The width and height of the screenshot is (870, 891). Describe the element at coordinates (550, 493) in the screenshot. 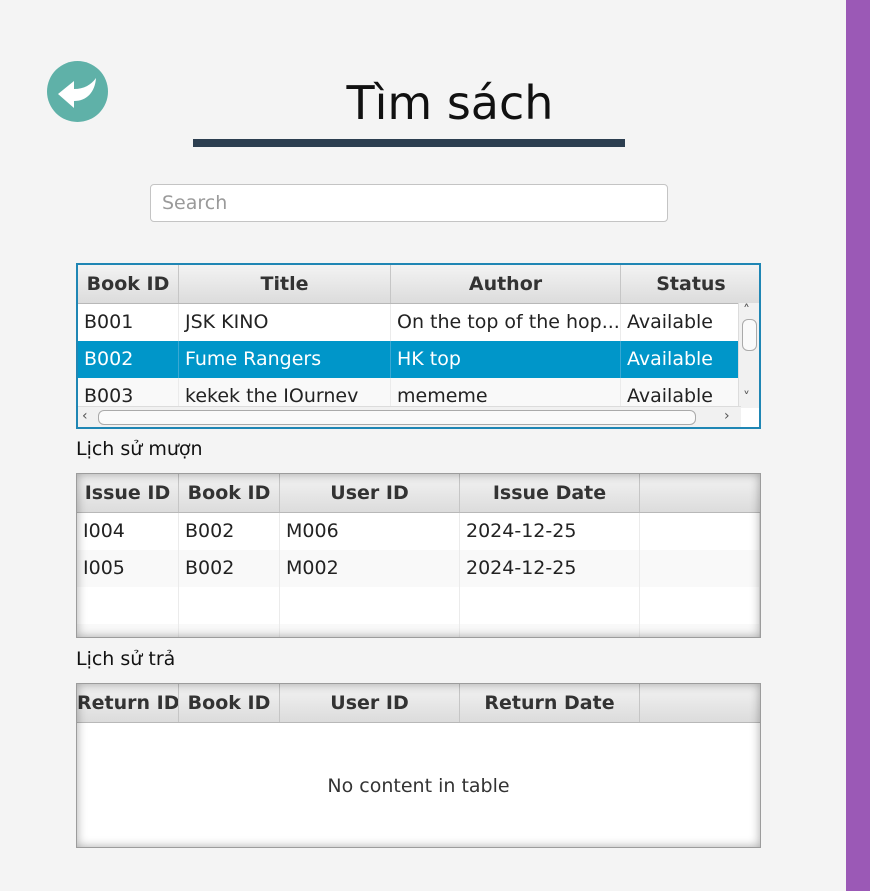

I see `column-header-issue-date: Issue Date` at that location.